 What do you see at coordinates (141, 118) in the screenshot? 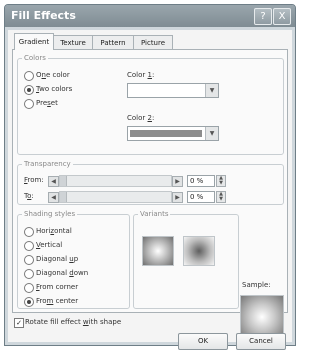
I see `color2-label: Color 2:` at bounding box center [141, 118].